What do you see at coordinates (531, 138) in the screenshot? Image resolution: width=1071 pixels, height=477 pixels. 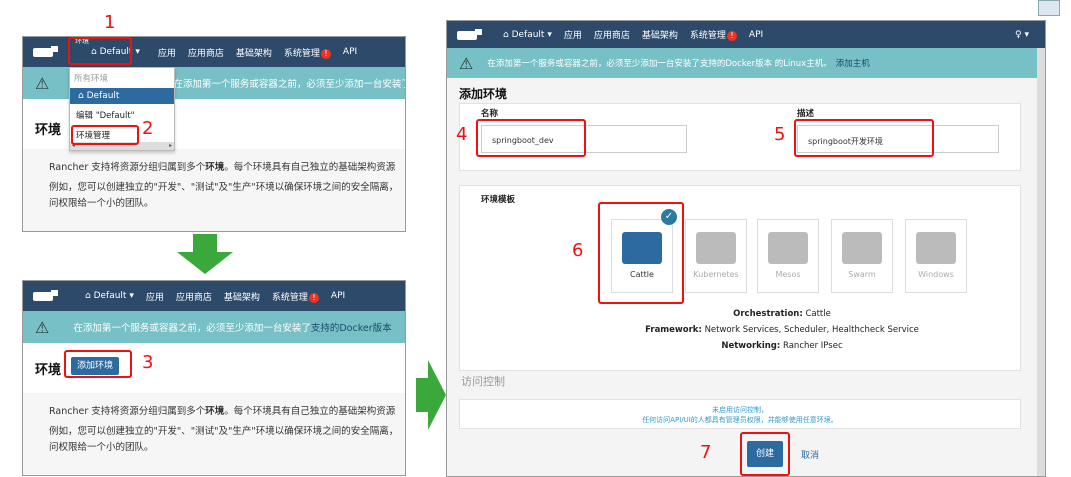 I see `highlight-name-field` at bounding box center [531, 138].